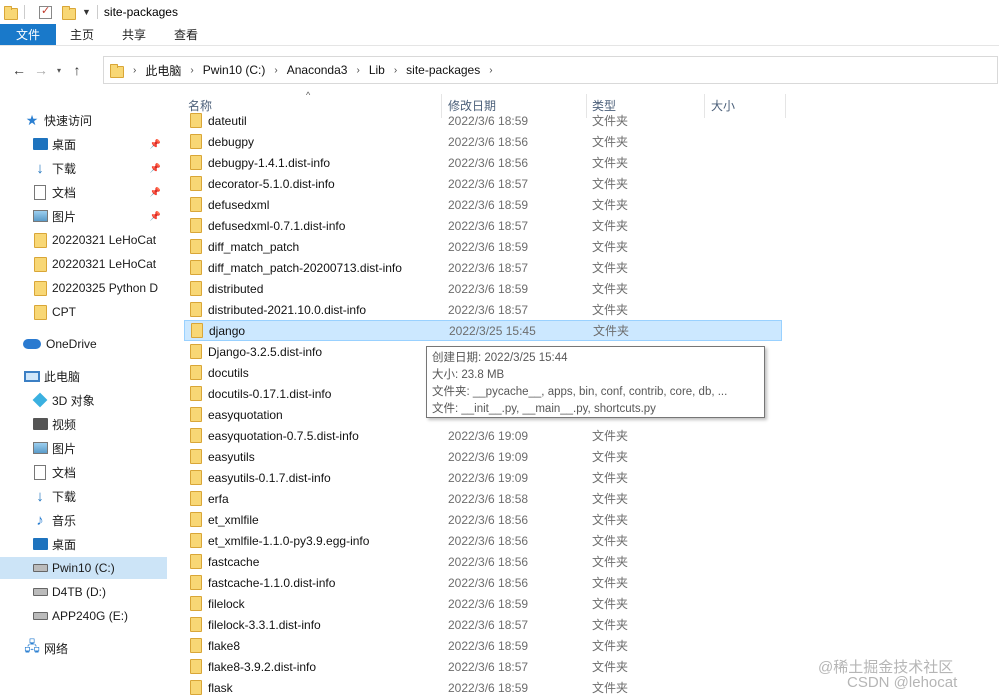 This screenshot has height=697, width=999. I want to click on breadcrumb-this-pc: 此电脑, so click(163, 70).